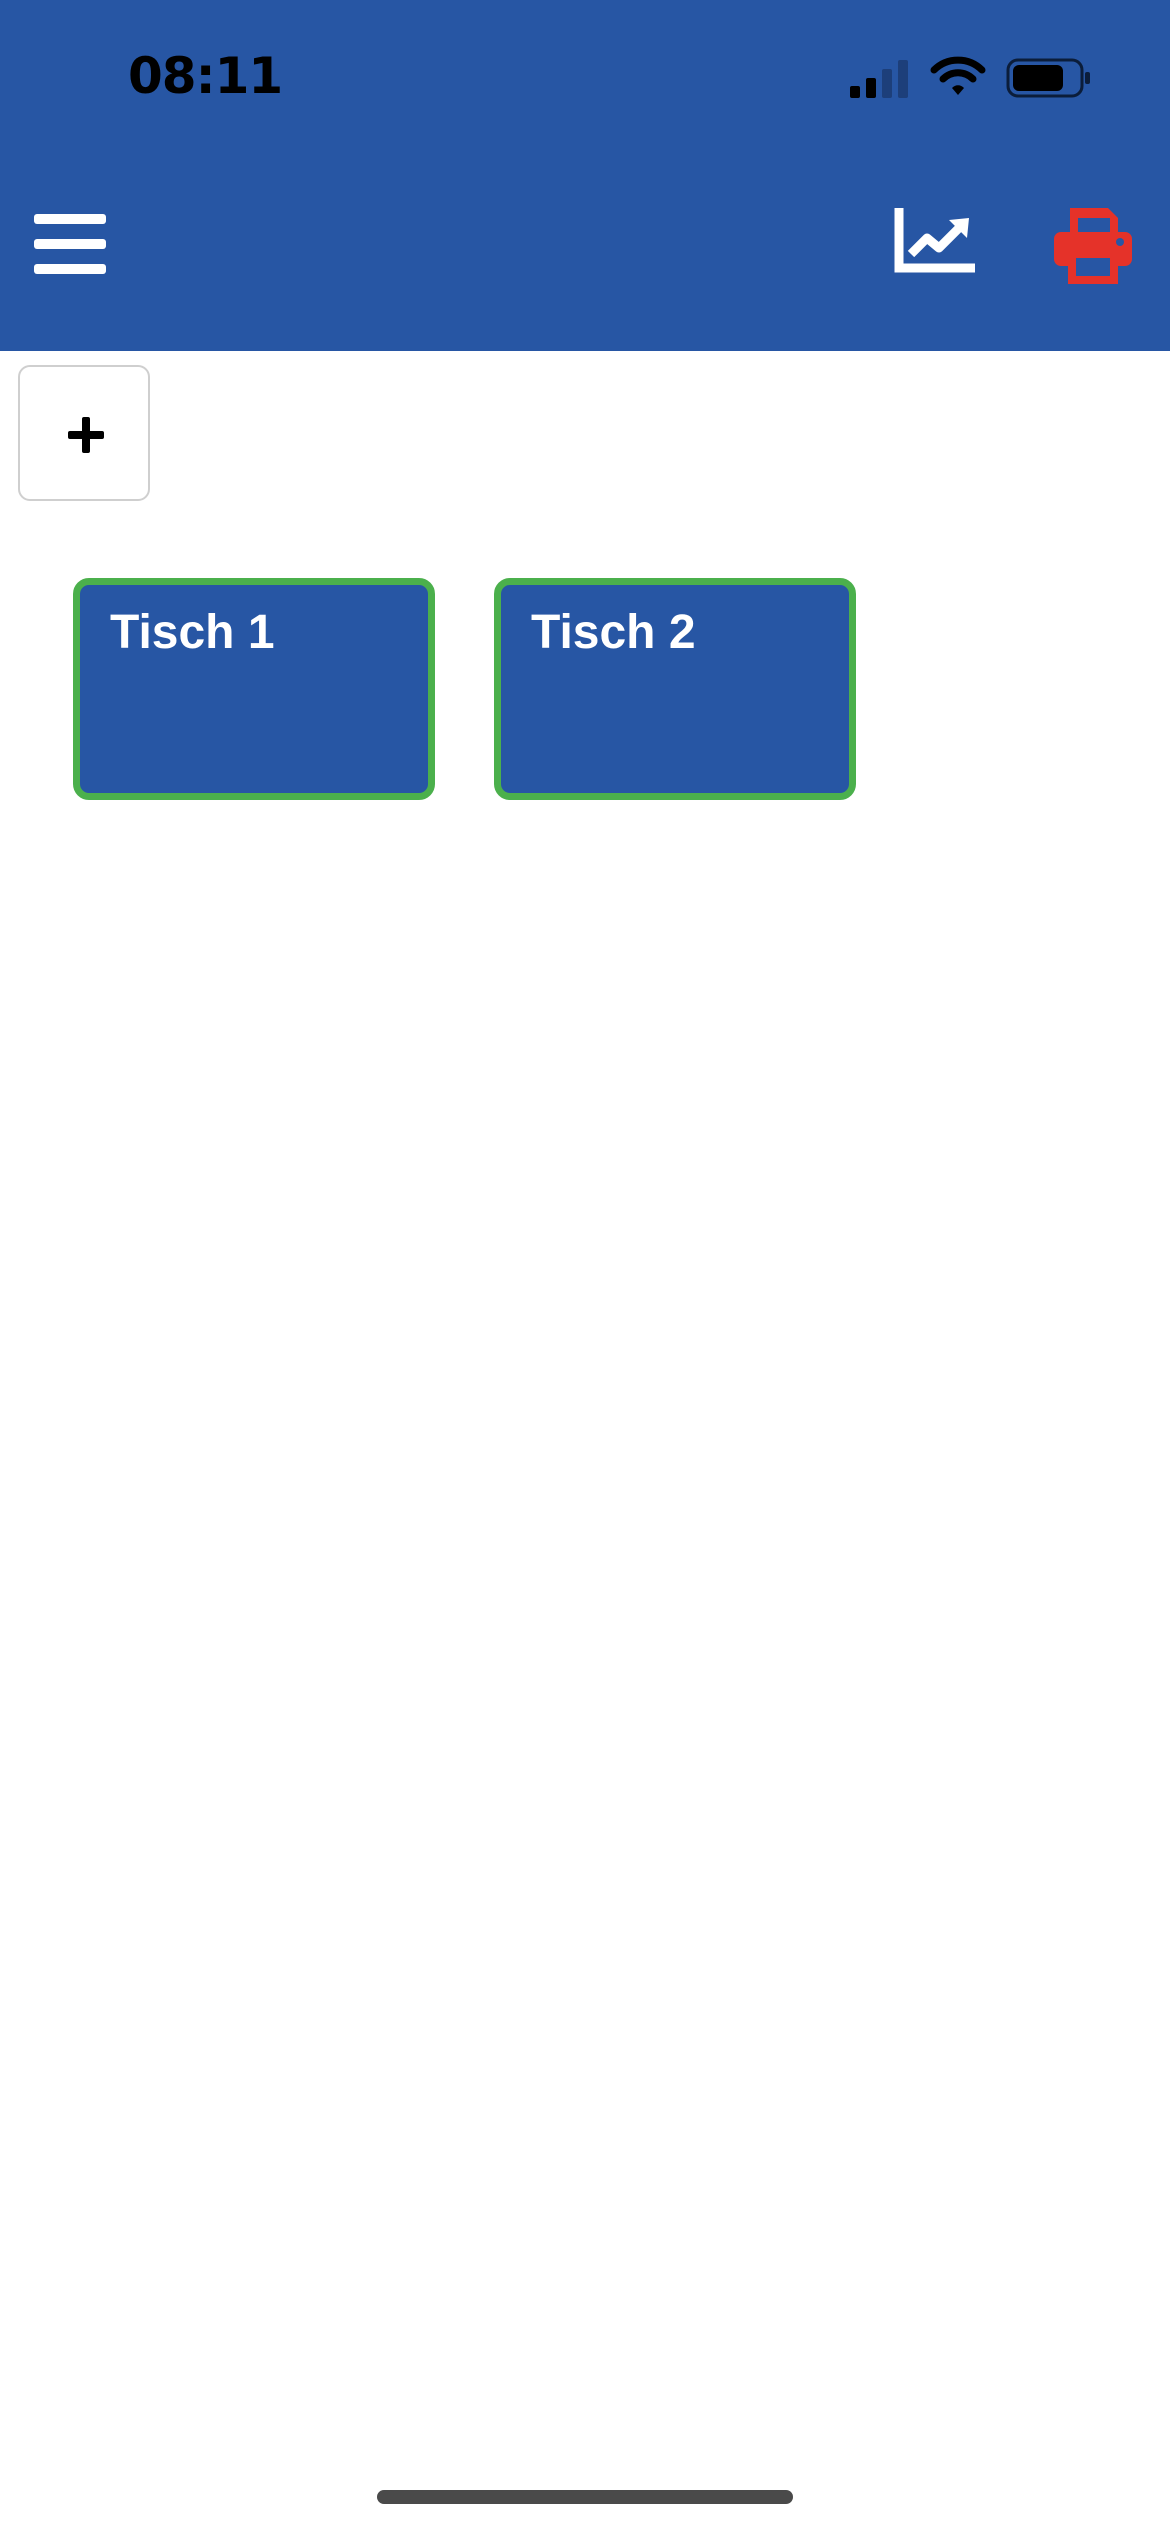 Image resolution: width=1170 pixels, height=2532 pixels. I want to click on line-chart-icon, so click(934, 242).